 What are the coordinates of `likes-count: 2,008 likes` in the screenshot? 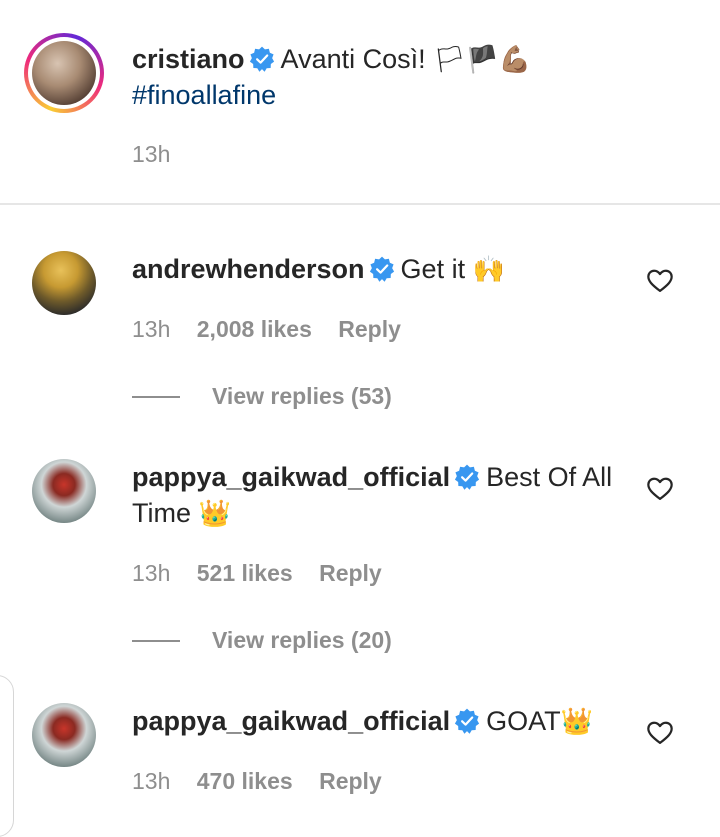 It's located at (254, 329).